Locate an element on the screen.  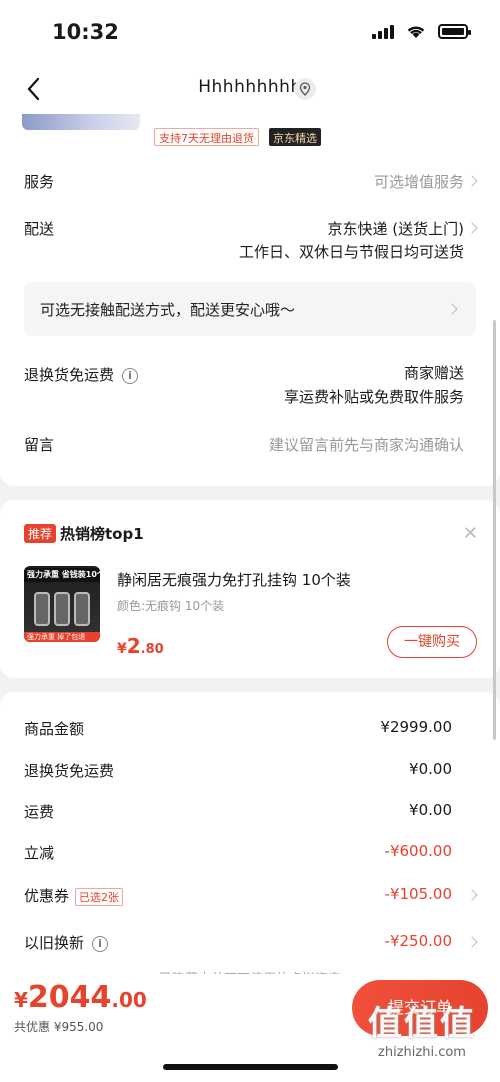
close-icon: ✕ is located at coordinates (470, 534).